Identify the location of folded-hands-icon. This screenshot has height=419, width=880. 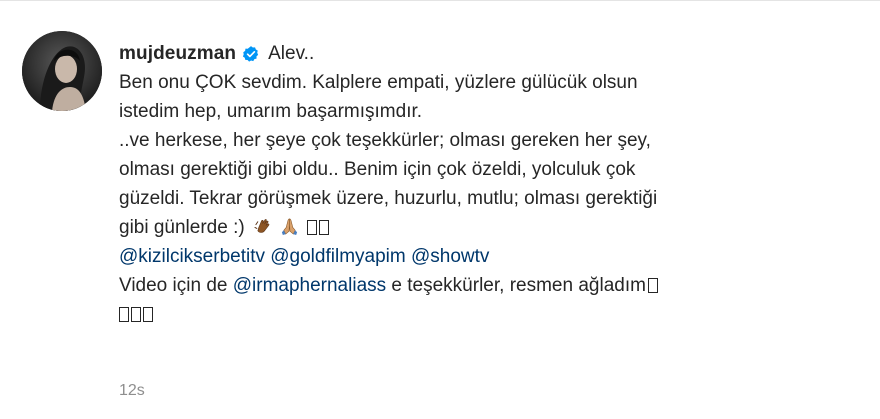
(289, 226).